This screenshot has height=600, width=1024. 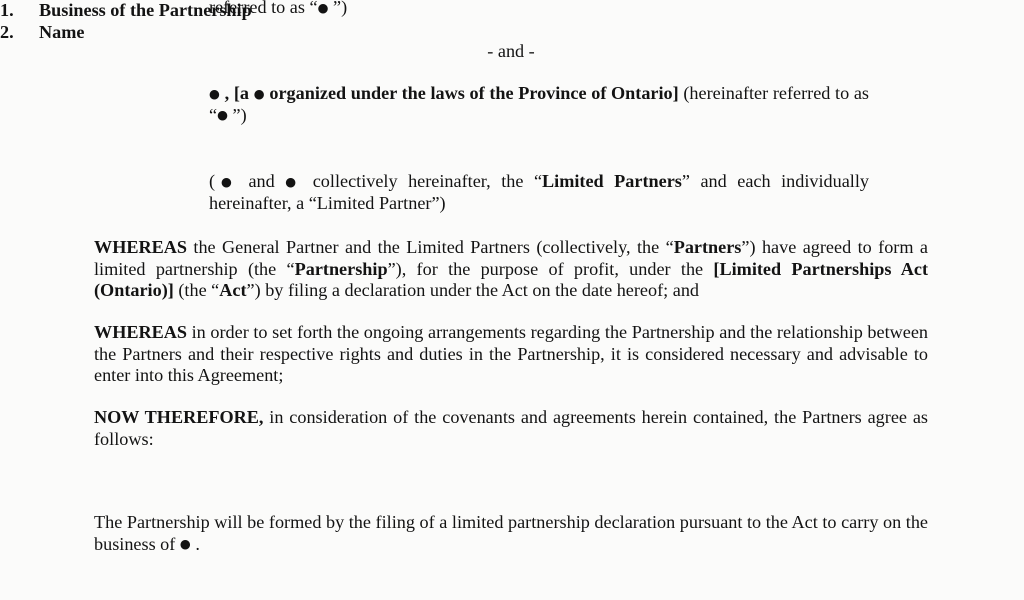 What do you see at coordinates (140, 332) in the screenshot?
I see `whereas-2-lead: WHEREAS` at bounding box center [140, 332].